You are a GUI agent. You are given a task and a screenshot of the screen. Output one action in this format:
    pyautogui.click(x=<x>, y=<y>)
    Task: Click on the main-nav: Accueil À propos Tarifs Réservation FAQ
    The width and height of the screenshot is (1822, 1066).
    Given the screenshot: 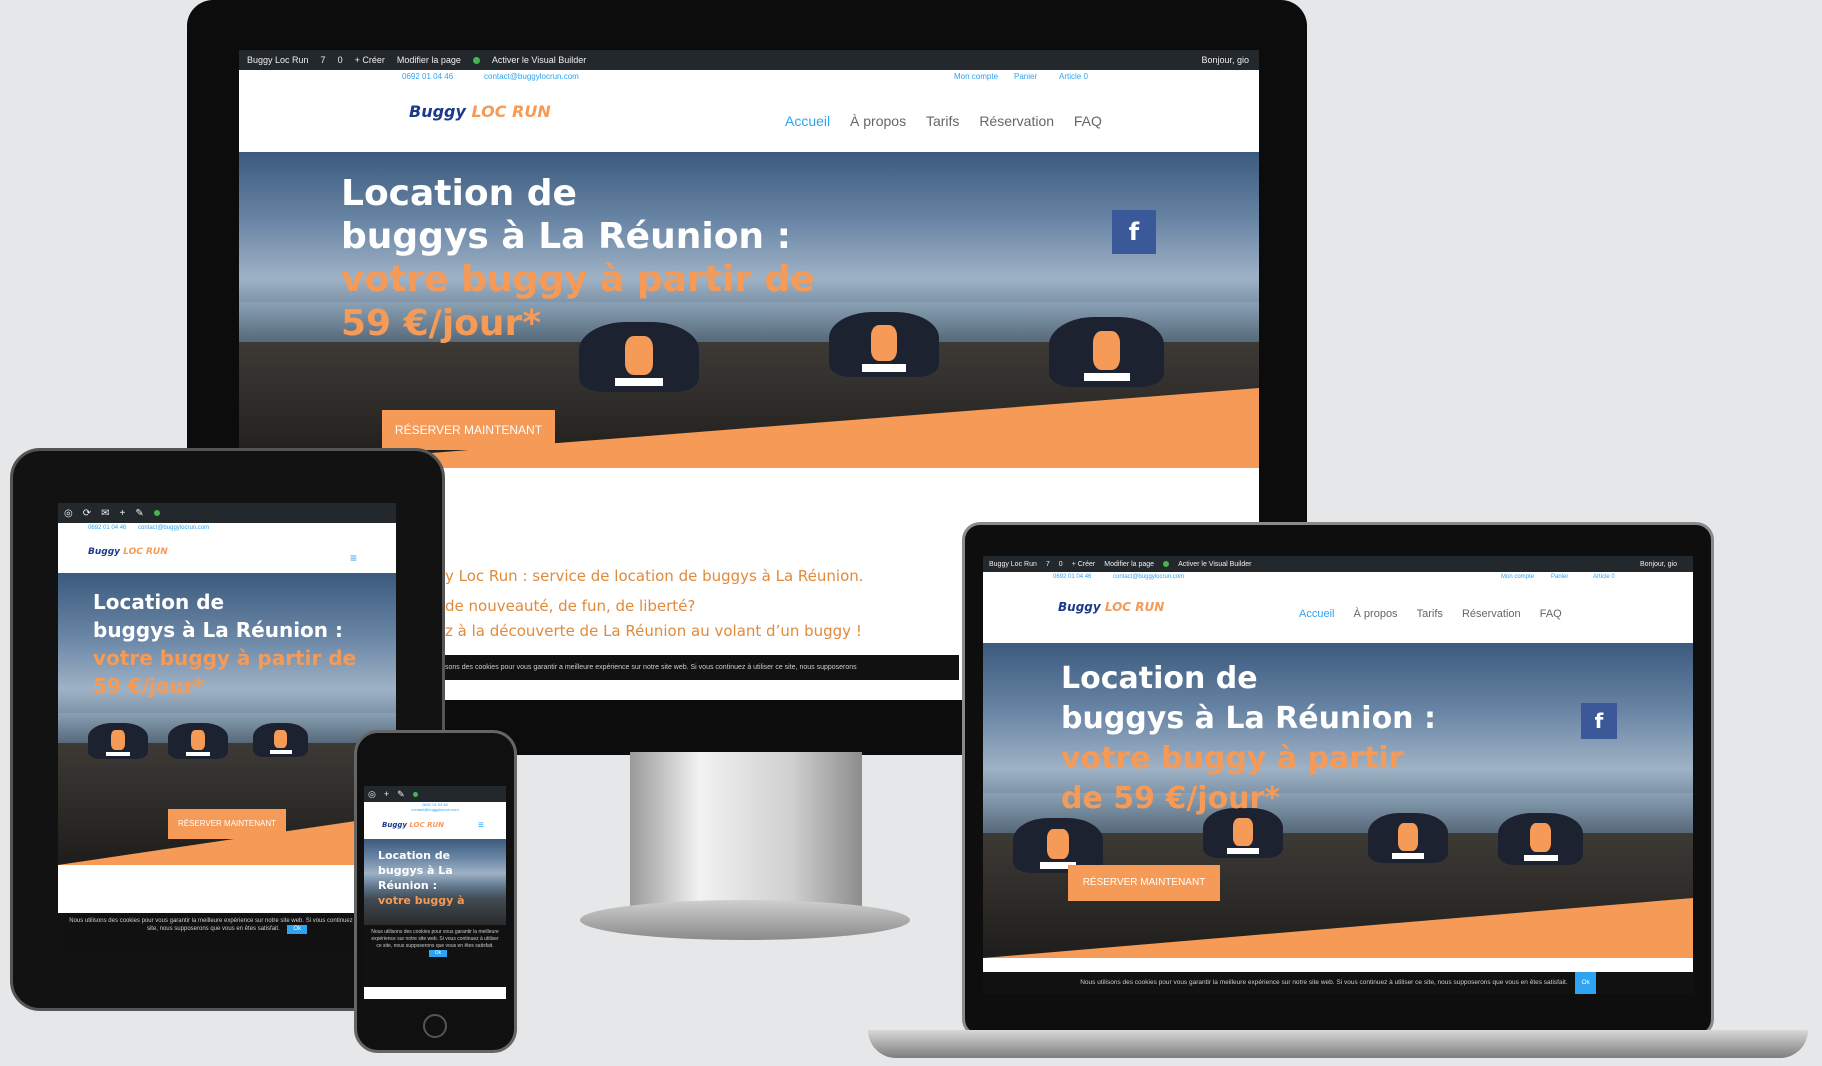 What is the action you would take?
    pyautogui.click(x=935, y=121)
    